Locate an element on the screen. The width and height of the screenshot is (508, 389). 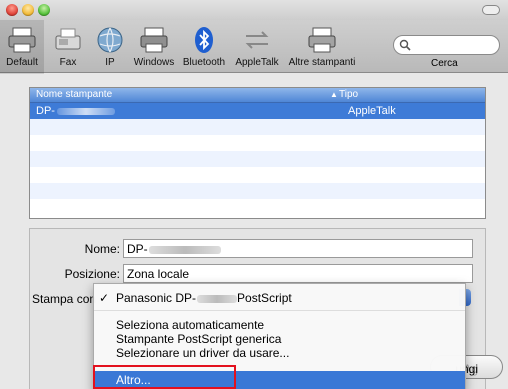
search-label: Cerca is located at coordinates (444, 63).